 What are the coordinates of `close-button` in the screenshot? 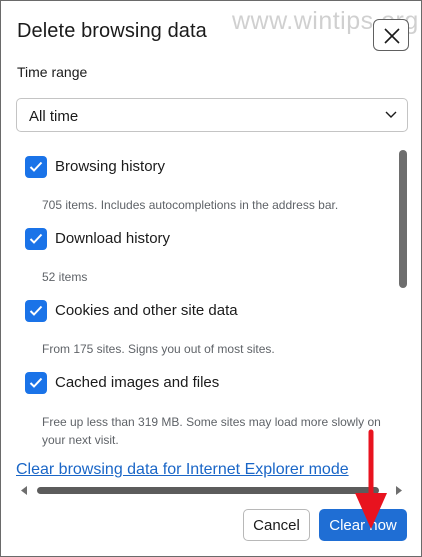 It's located at (391, 35).